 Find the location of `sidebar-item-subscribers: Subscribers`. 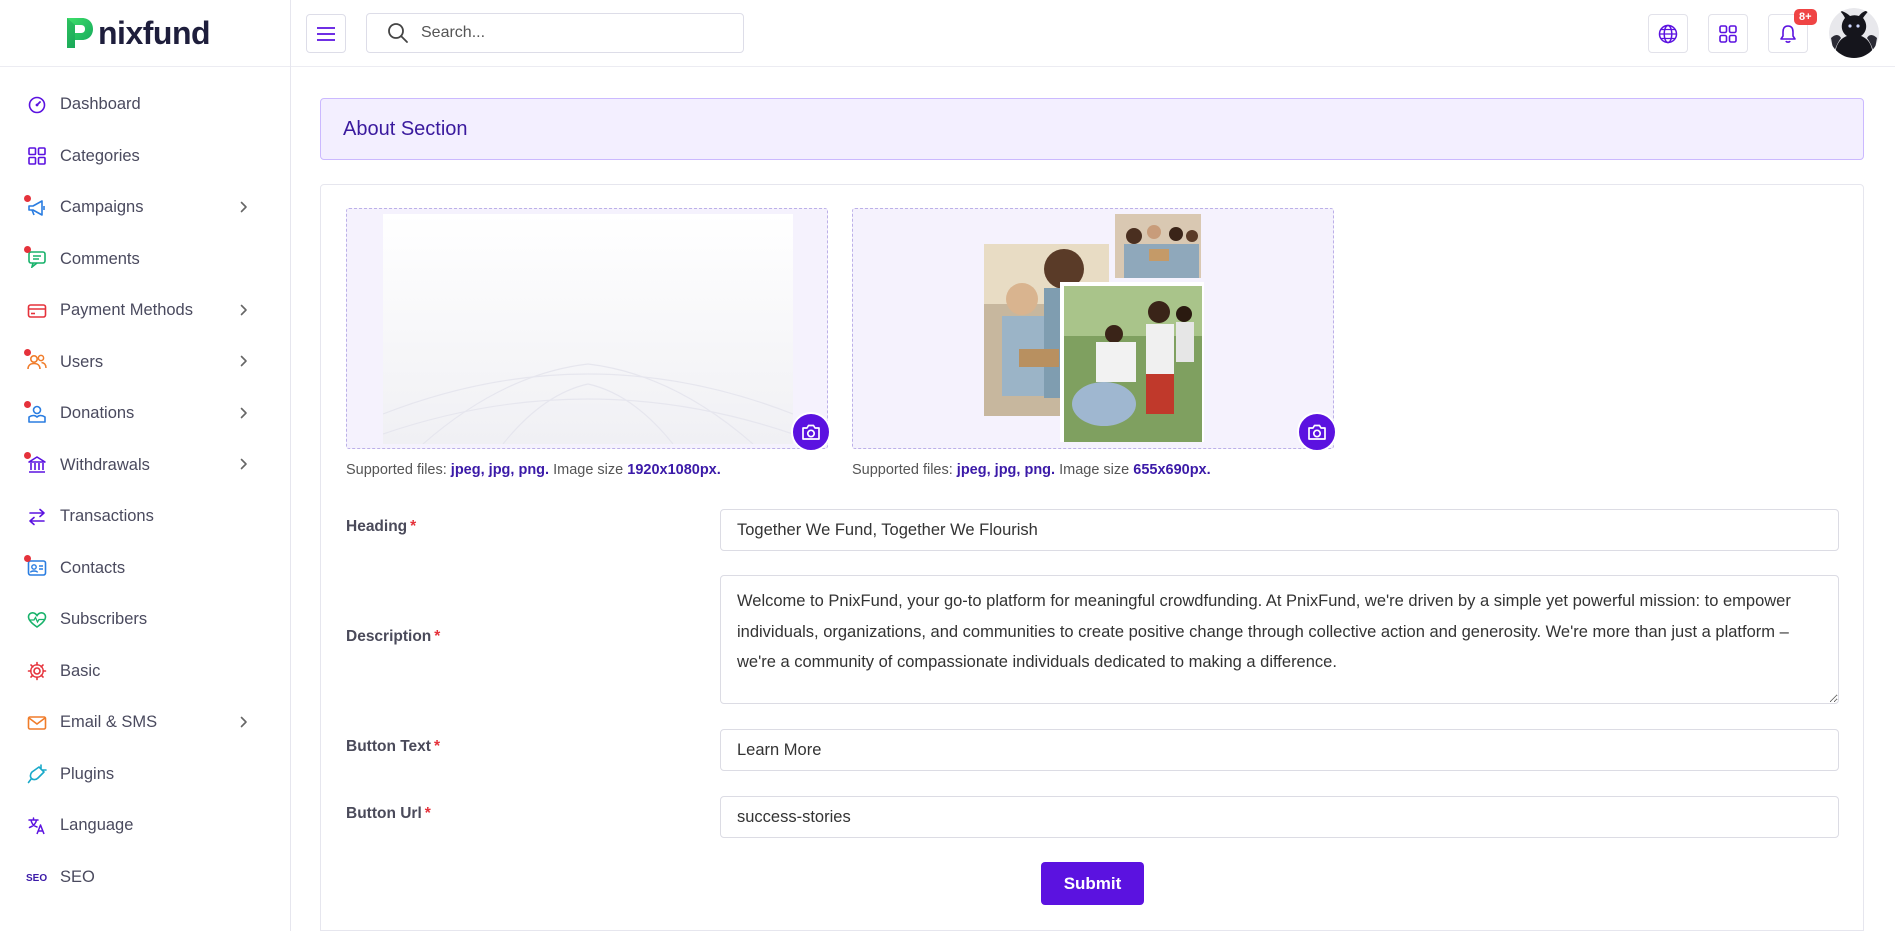

sidebar-item-subscribers: Subscribers is located at coordinates (145, 620).